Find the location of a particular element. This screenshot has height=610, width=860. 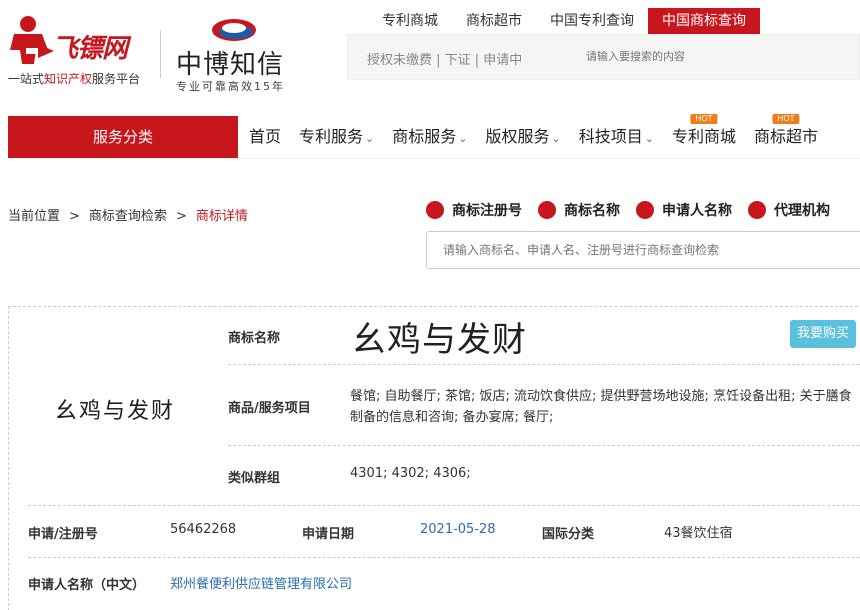

reg-no-label: 申请/注册号 is located at coordinates (63, 534).